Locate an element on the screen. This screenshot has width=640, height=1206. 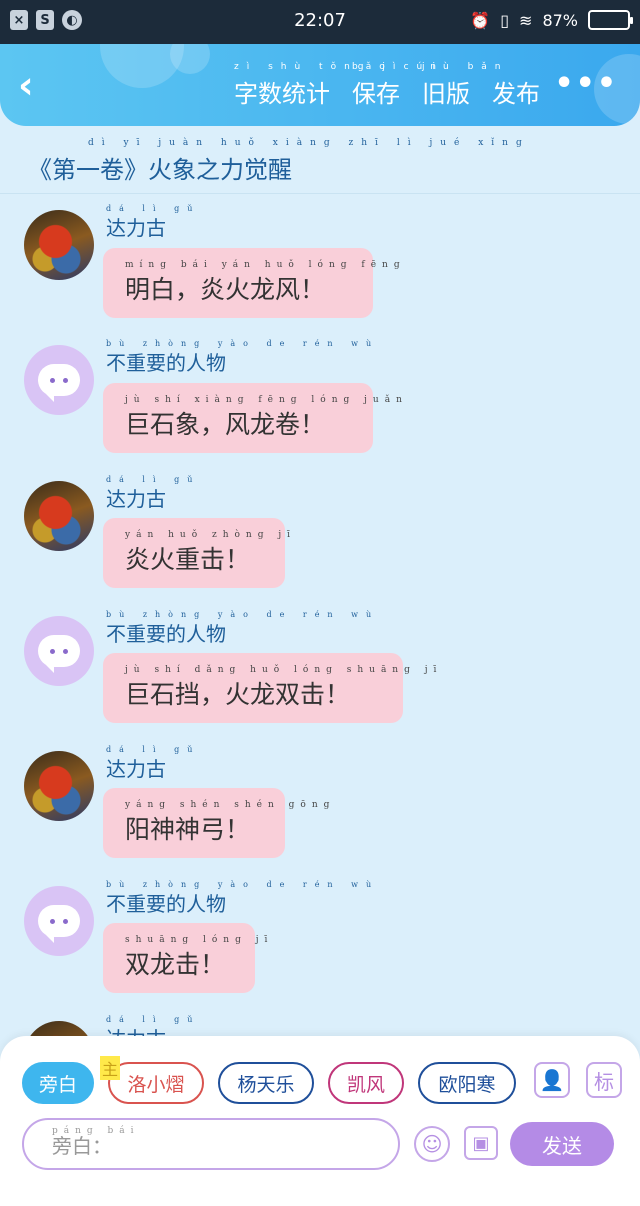
save-button: bǎo cún 保存 is located at coordinates (394, 85).